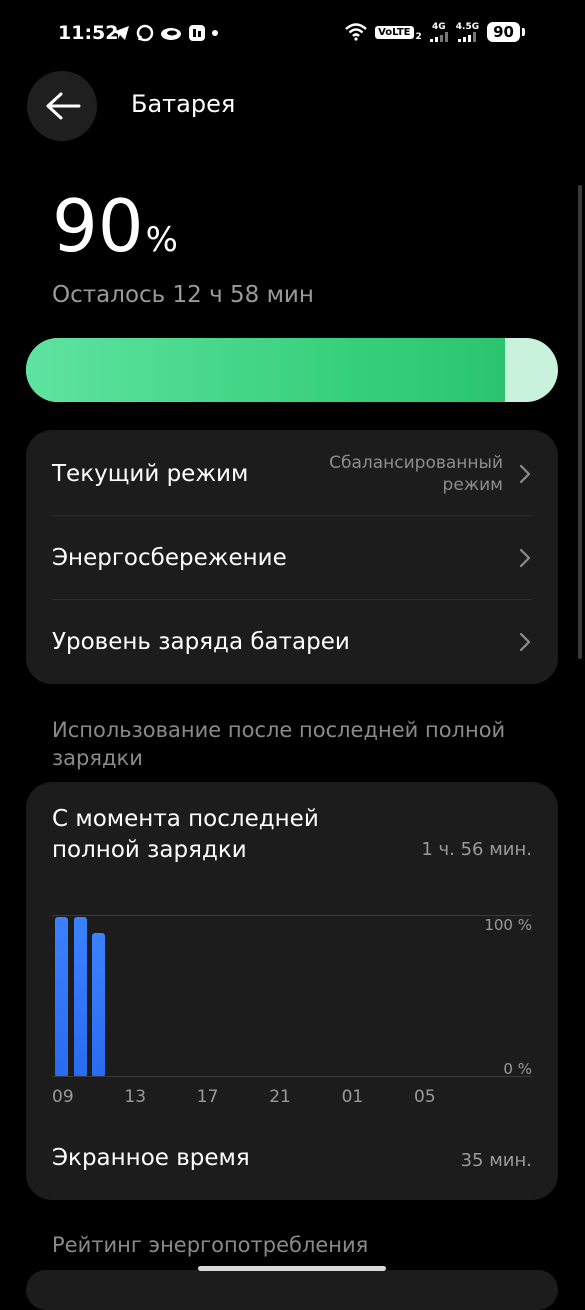  I want to click on volte-badge: VoLTE, so click(394, 32).